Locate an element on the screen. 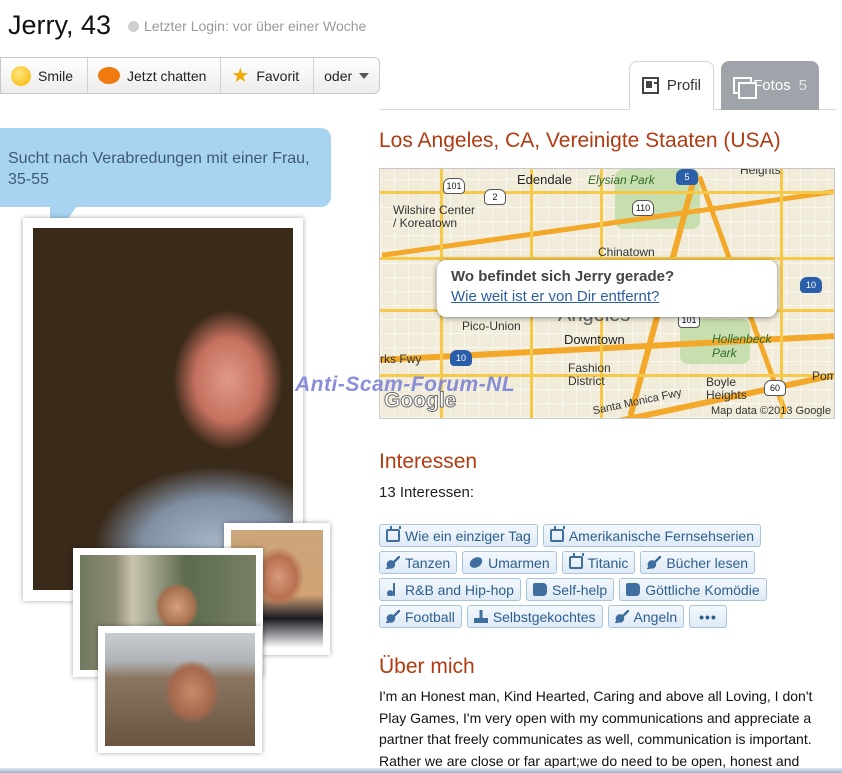  last-login-status: Letzter Login: vor über einer Woche is located at coordinates (247, 26).